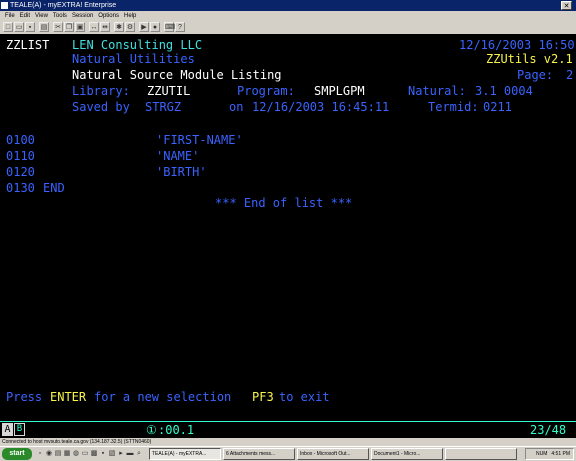  Describe the element at coordinates (304, 397) in the screenshot. I see `prompt-exit: to exit` at that location.